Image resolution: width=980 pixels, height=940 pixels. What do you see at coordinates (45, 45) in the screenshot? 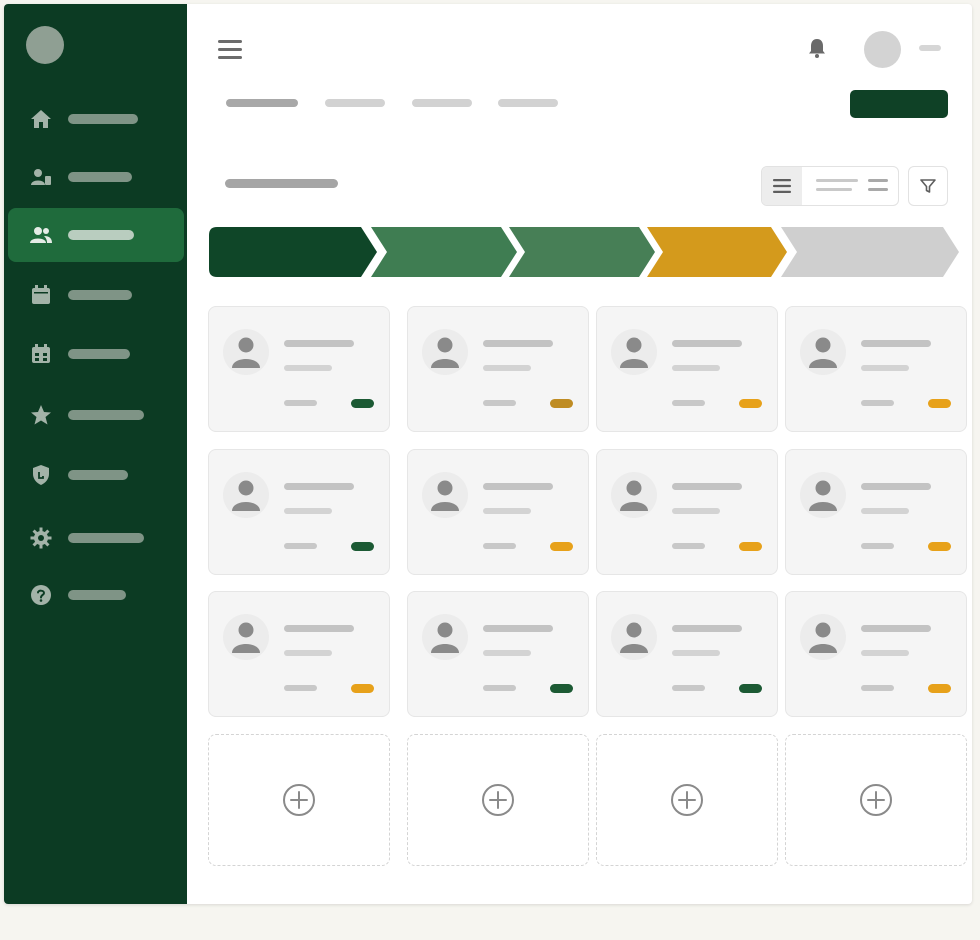
I see `logo` at bounding box center [45, 45].